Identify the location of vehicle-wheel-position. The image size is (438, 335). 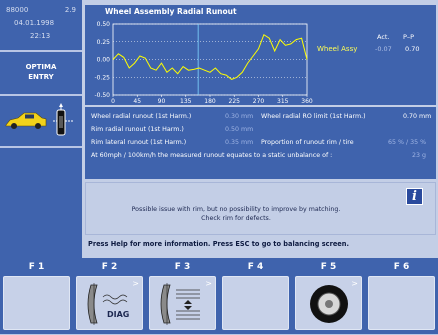
(41, 121).